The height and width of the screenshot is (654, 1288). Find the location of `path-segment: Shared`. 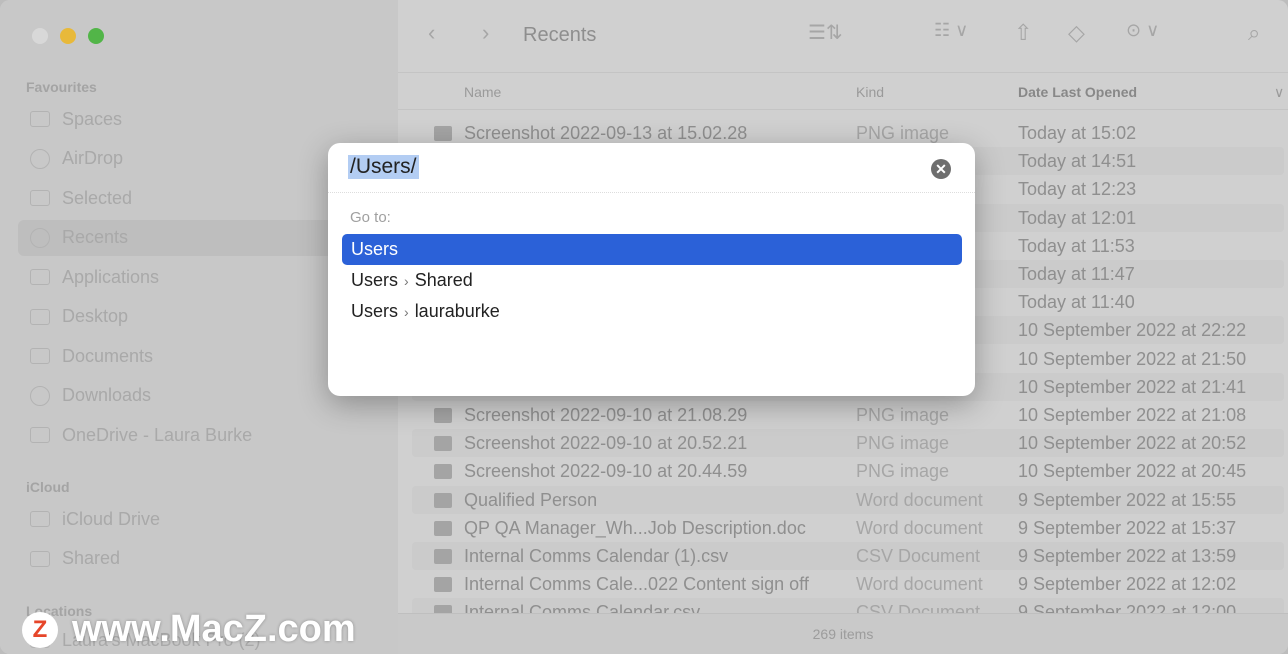

path-segment: Shared is located at coordinates (443, 280).